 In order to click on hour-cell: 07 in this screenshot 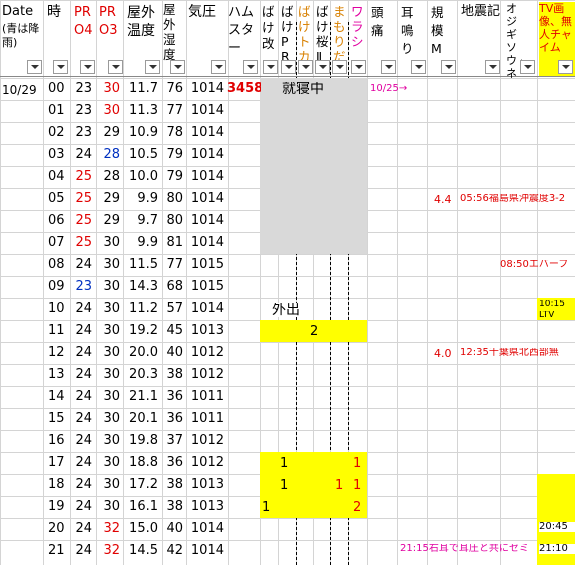, I will do `click(56, 242)`.